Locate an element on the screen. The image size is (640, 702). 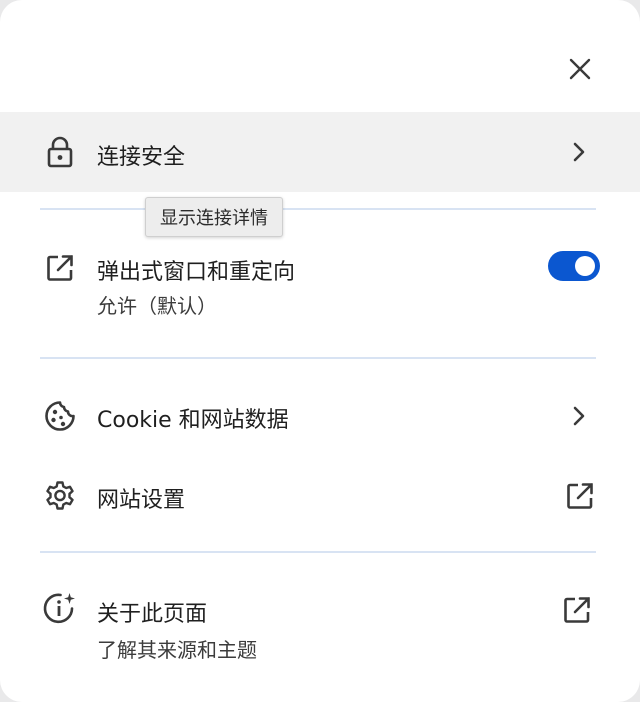
cookies-site-data-label: Cookie 和网站数据 is located at coordinates (193, 420).